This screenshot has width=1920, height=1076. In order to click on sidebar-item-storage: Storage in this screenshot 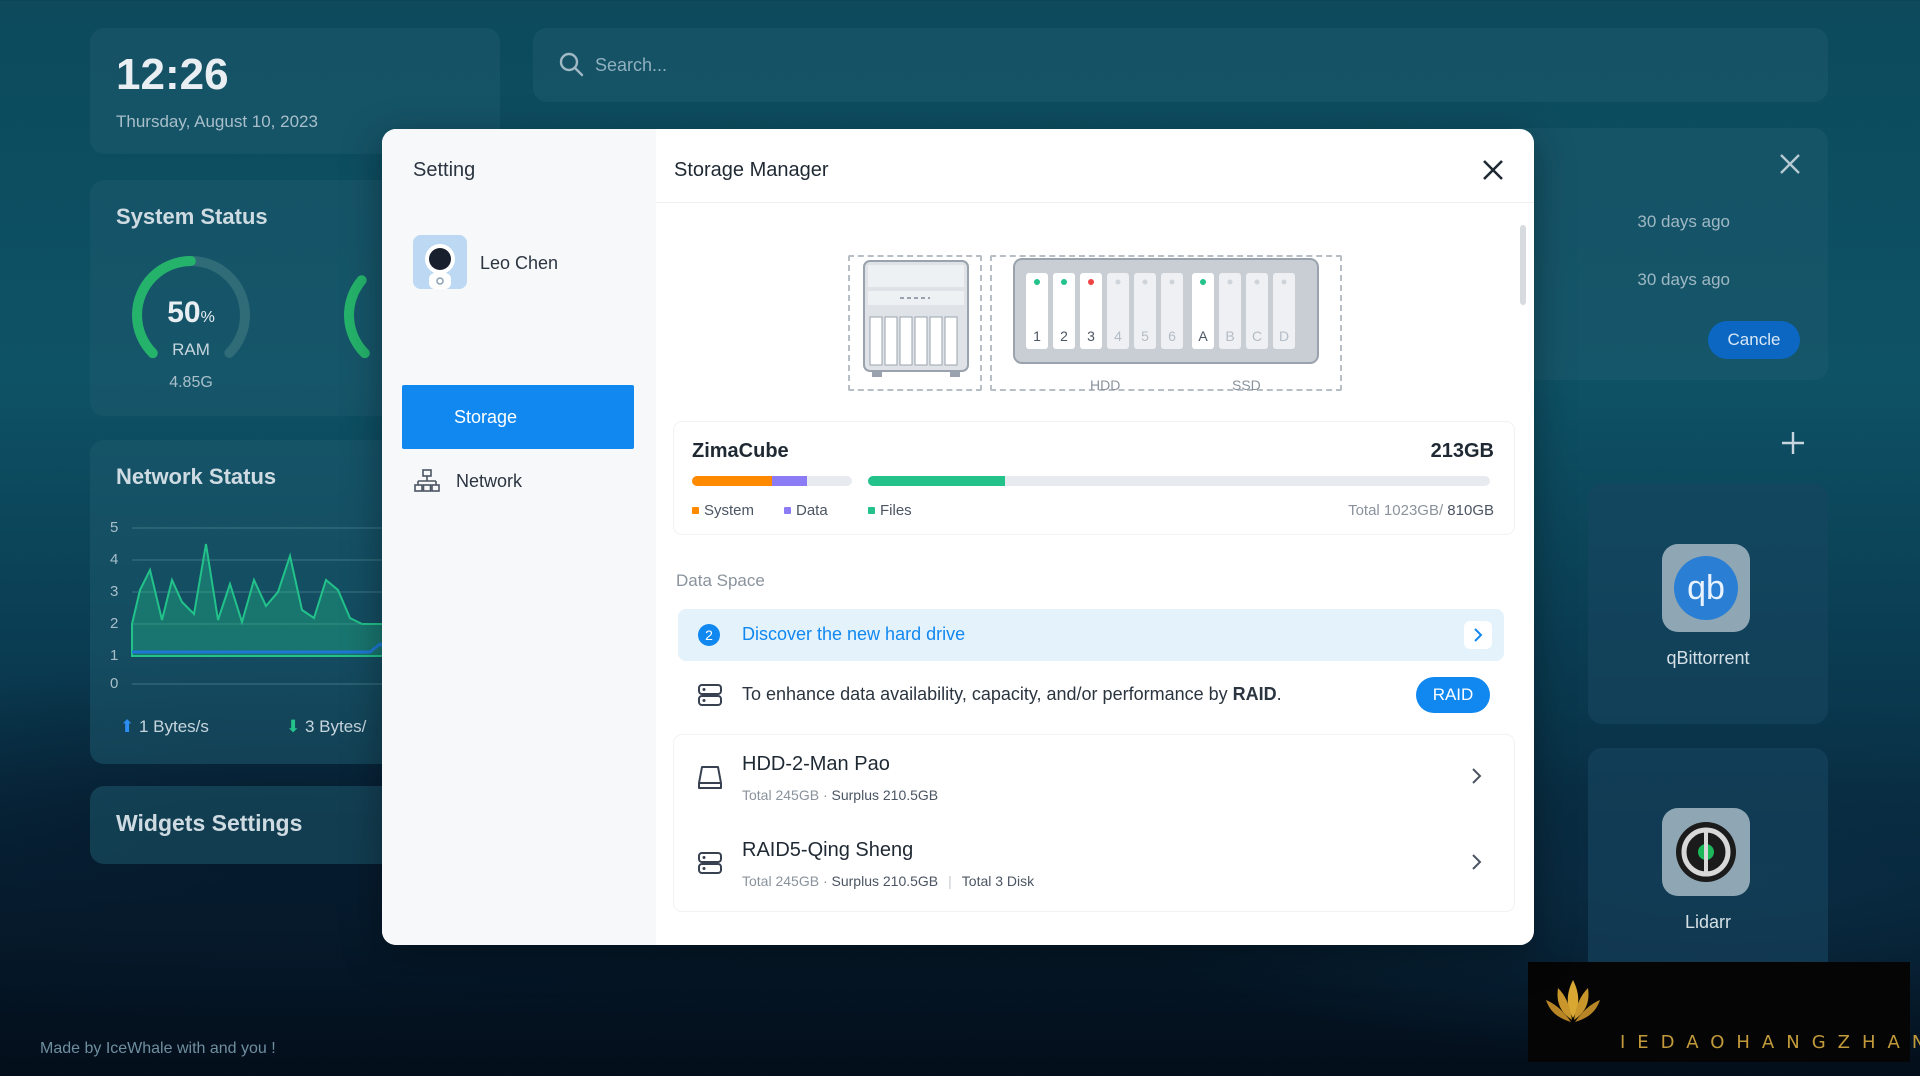, I will do `click(518, 417)`.